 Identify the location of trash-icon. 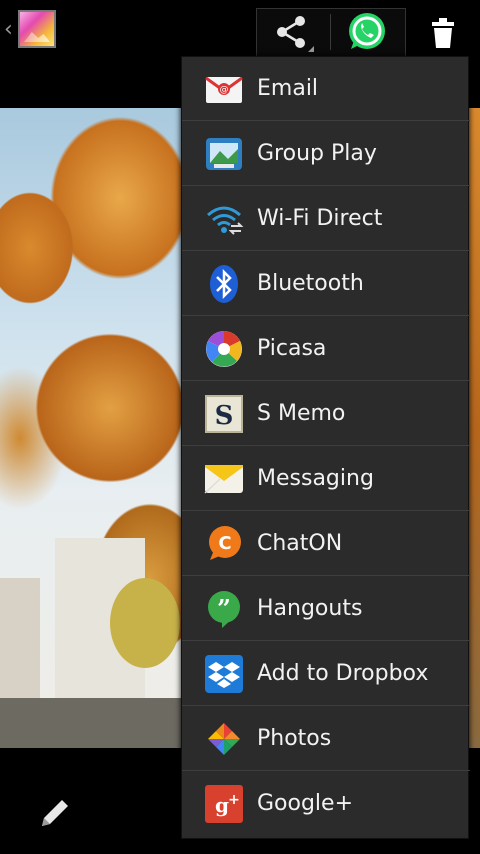
(443, 33).